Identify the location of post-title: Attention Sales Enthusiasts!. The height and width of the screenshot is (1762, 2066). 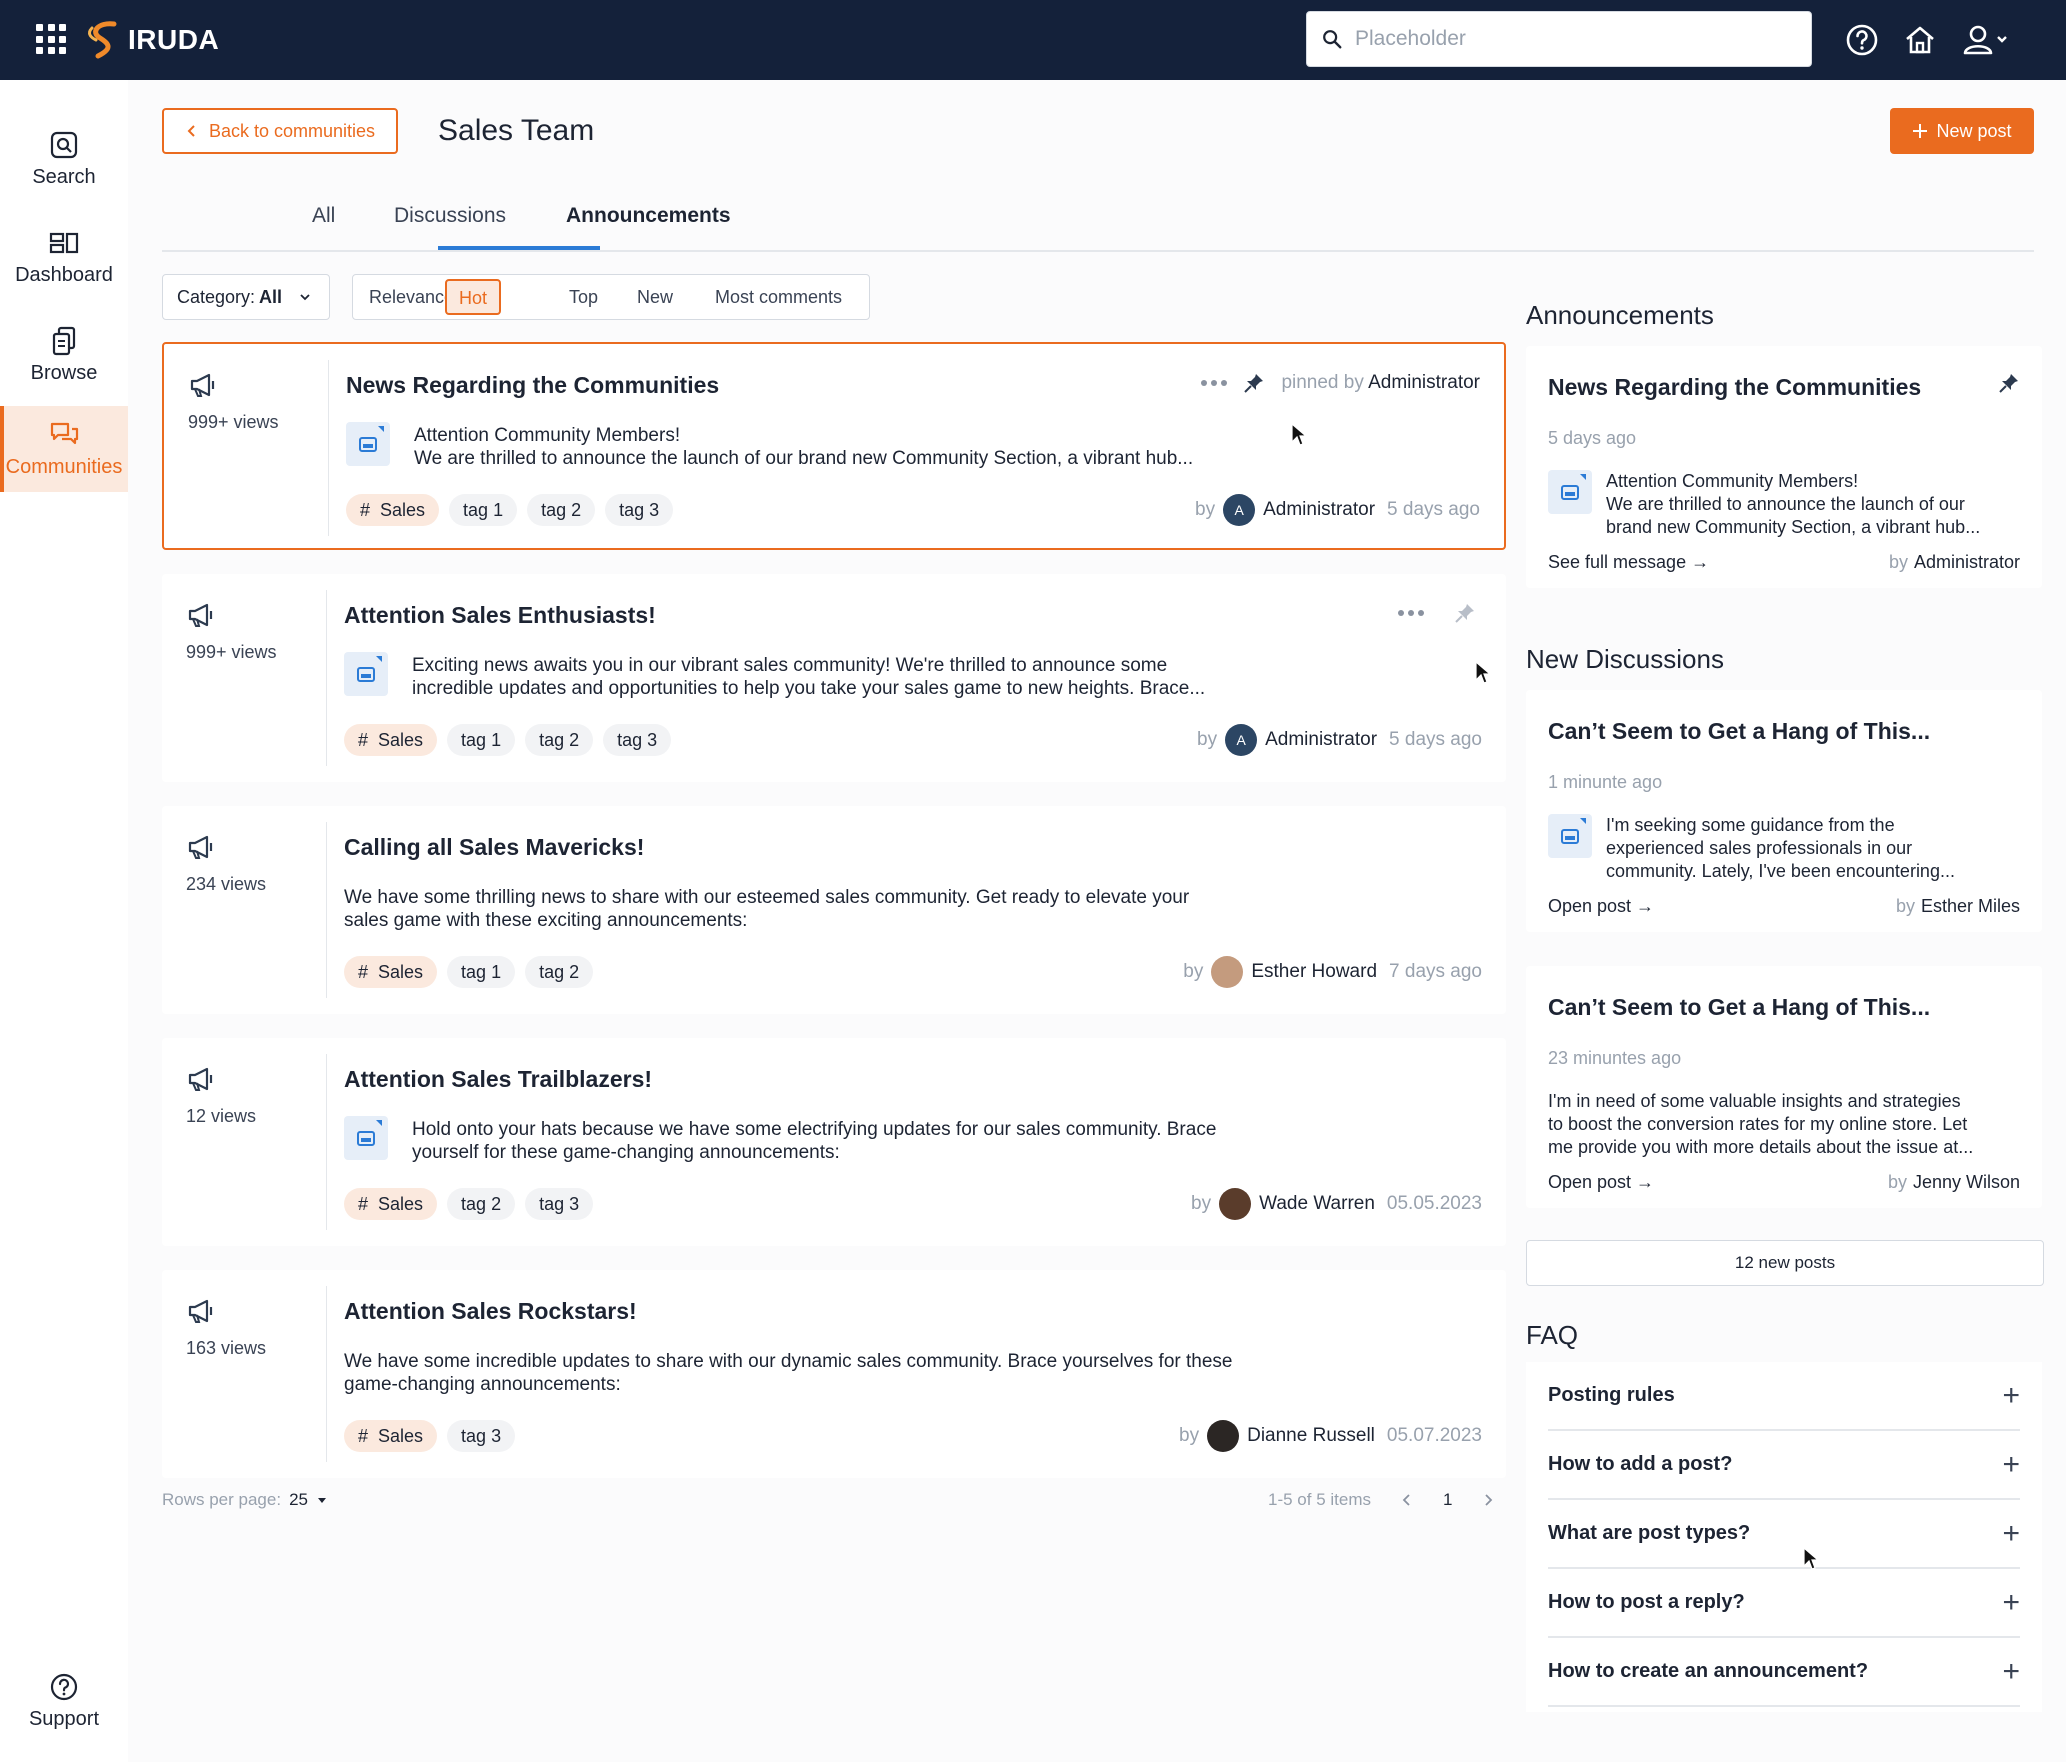
(500, 615).